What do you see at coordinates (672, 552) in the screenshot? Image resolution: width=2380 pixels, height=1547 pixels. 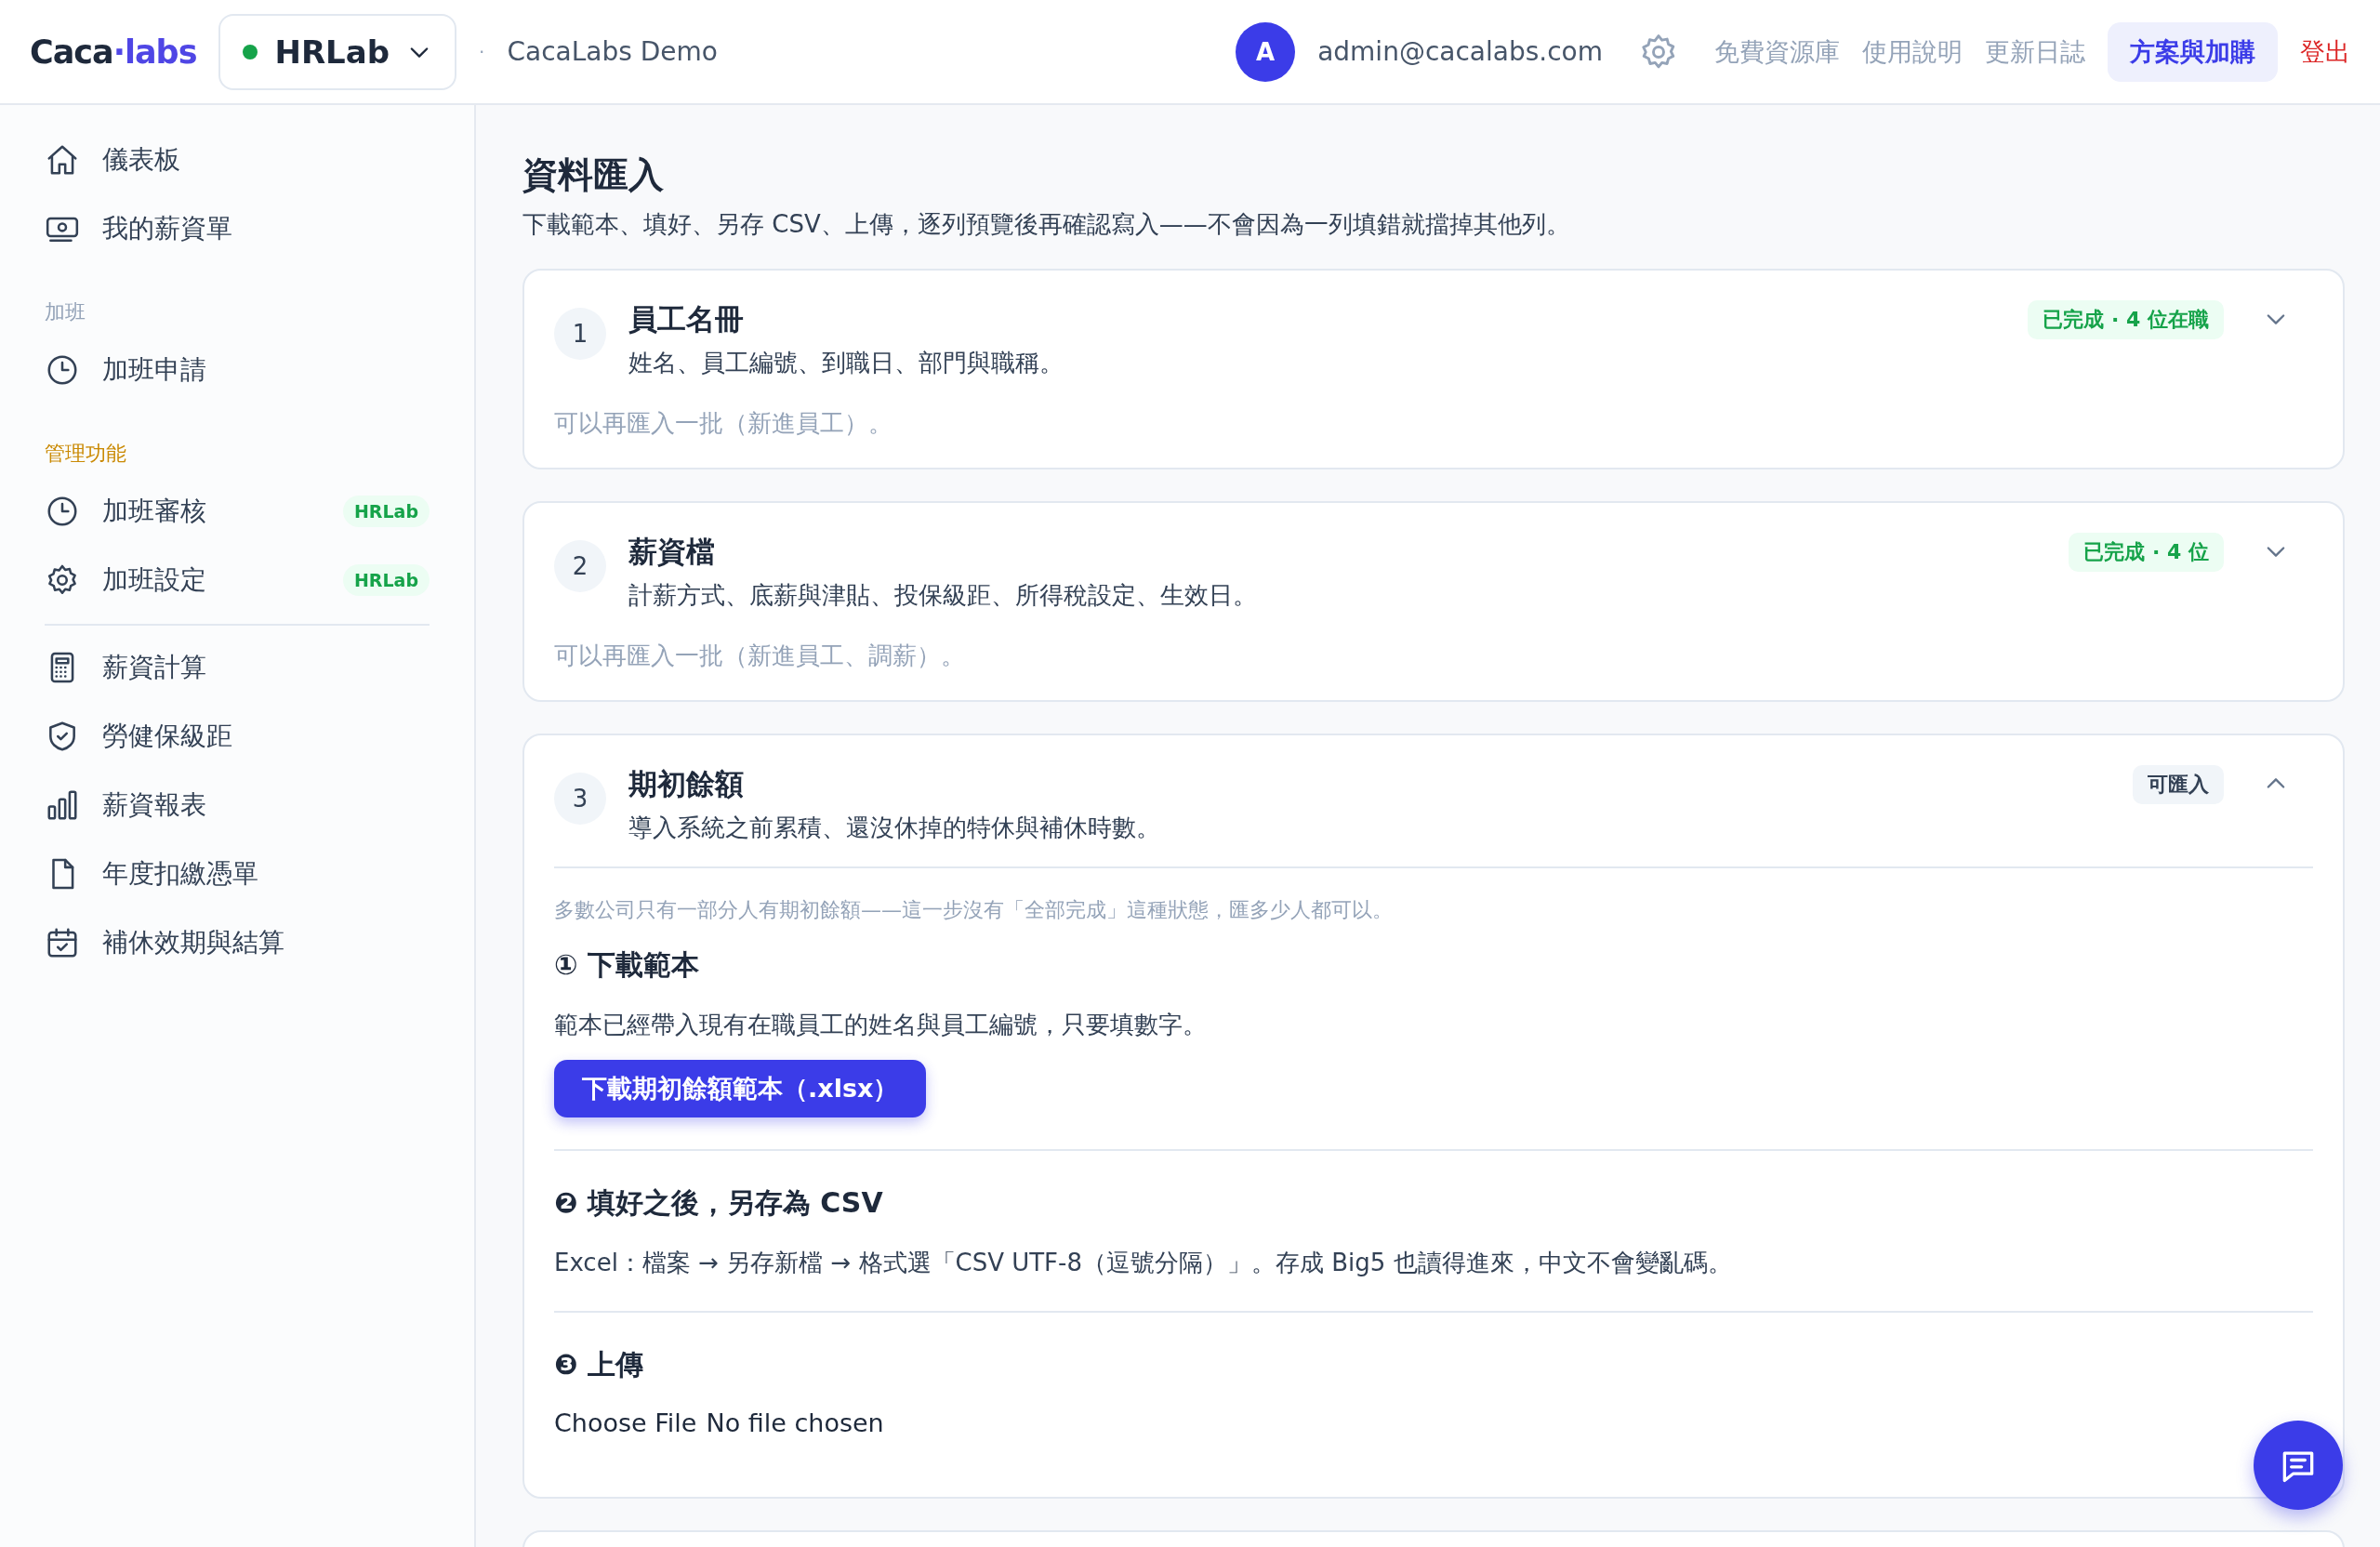 I see `step-title: 薪資檔` at bounding box center [672, 552].